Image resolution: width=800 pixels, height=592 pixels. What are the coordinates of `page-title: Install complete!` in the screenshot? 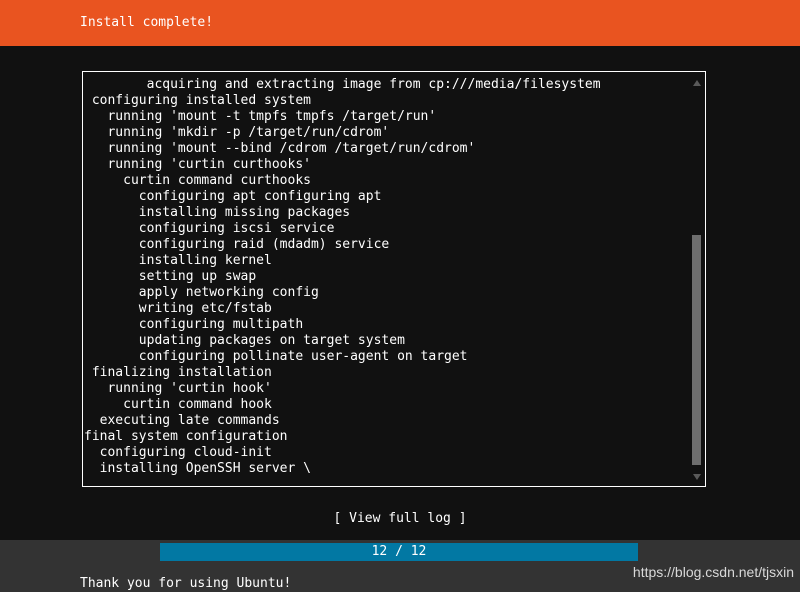 It's located at (147, 22).